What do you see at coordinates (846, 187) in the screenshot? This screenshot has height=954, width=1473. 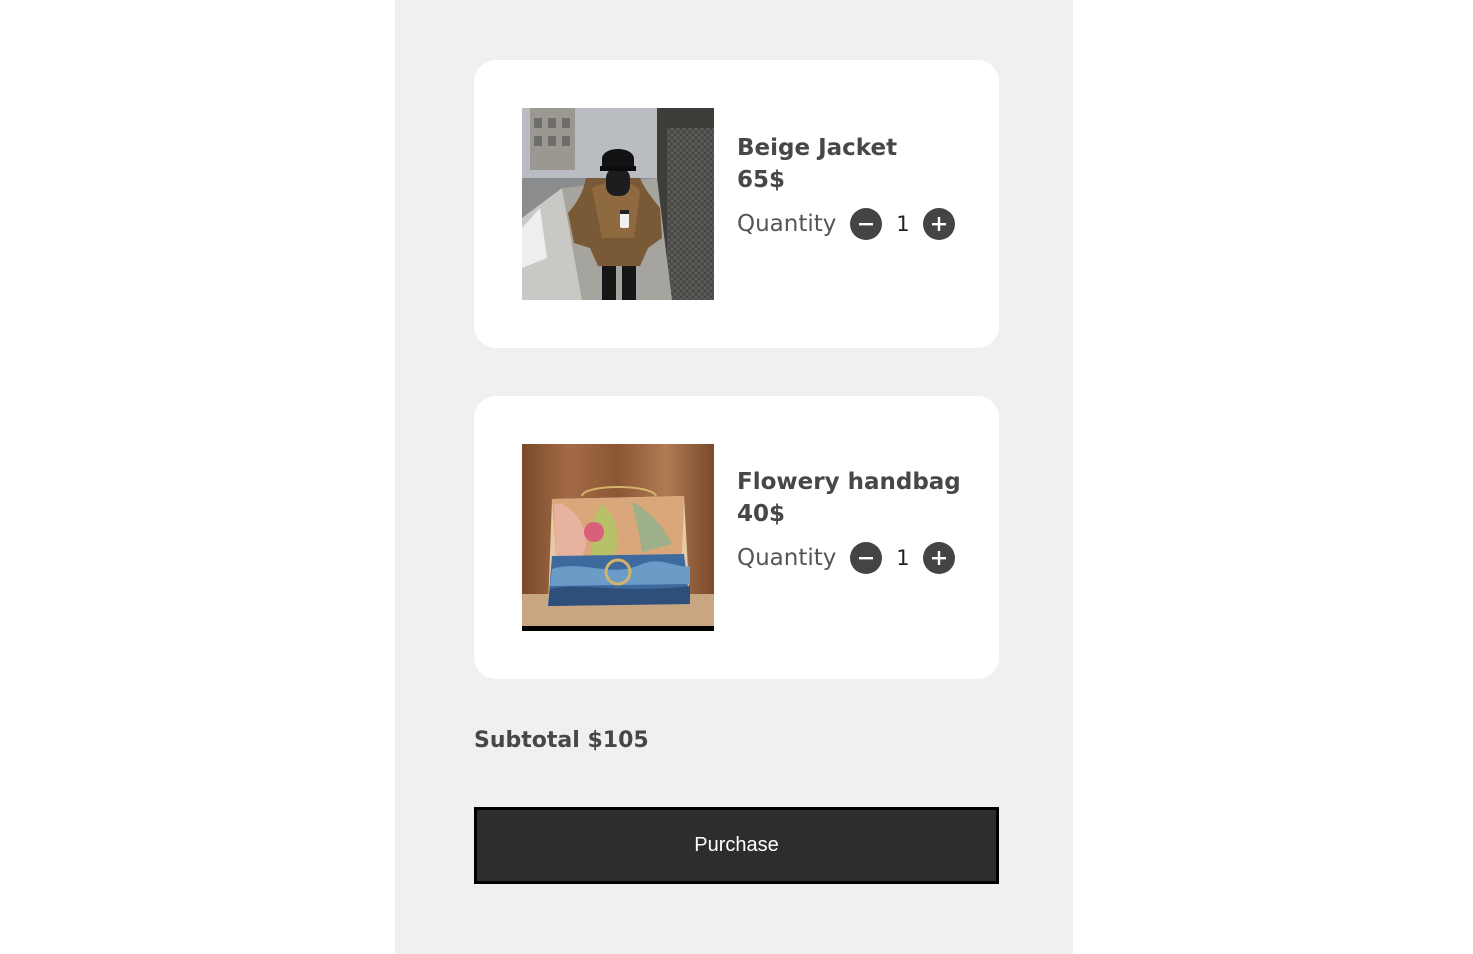 I see `item-info: Beige Jacket 65$ Quantity 1` at bounding box center [846, 187].